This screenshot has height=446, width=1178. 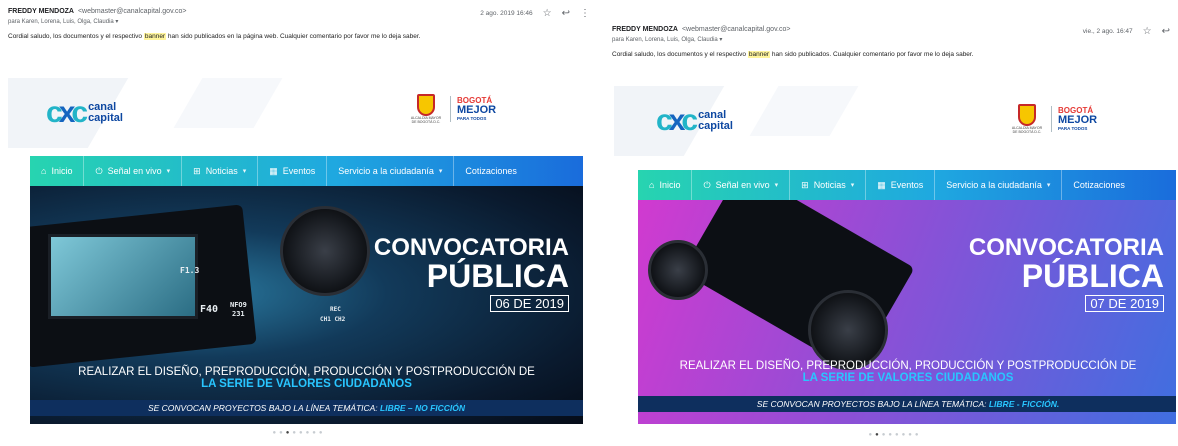 What do you see at coordinates (506, 13) in the screenshot?
I see `email-date: 2 ago. 2019 16:46` at bounding box center [506, 13].